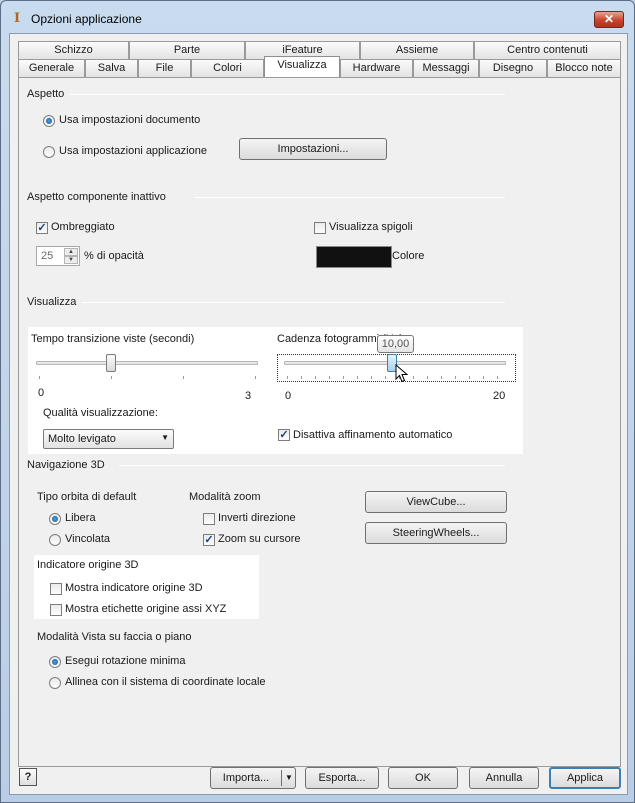 The image size is (635, 803). Describe the element at coordinates (100, 413) in the screenshot. I see `qualita-visualizzazione-label: Qualità visualizzazione:` at that location.